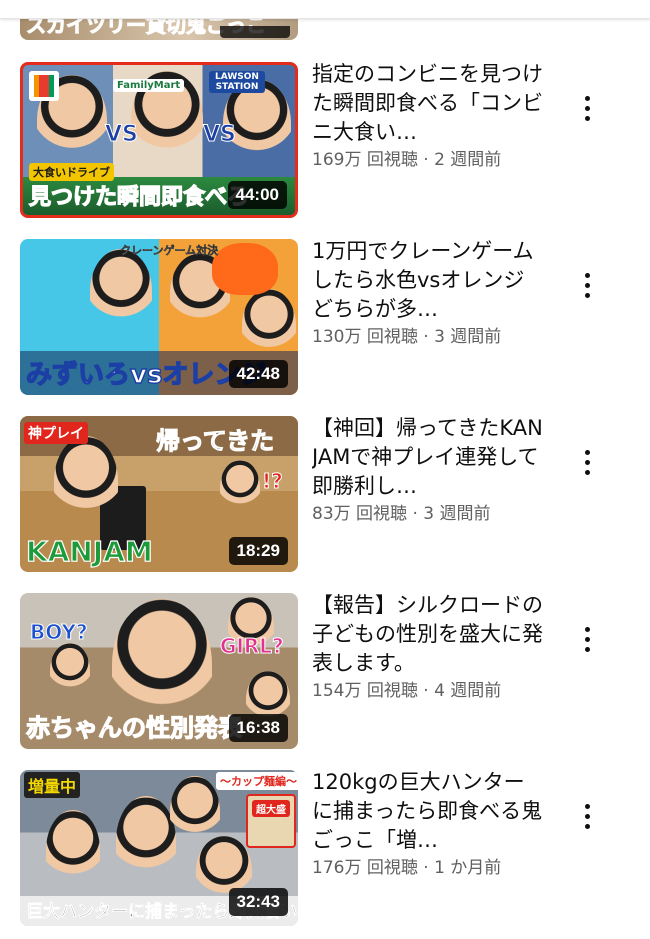 The image size is (650, 939). What do you see at coordinates (255, 32) in the screenshot?
I see `duration-badge-partial` at bounding box center [255, 32].